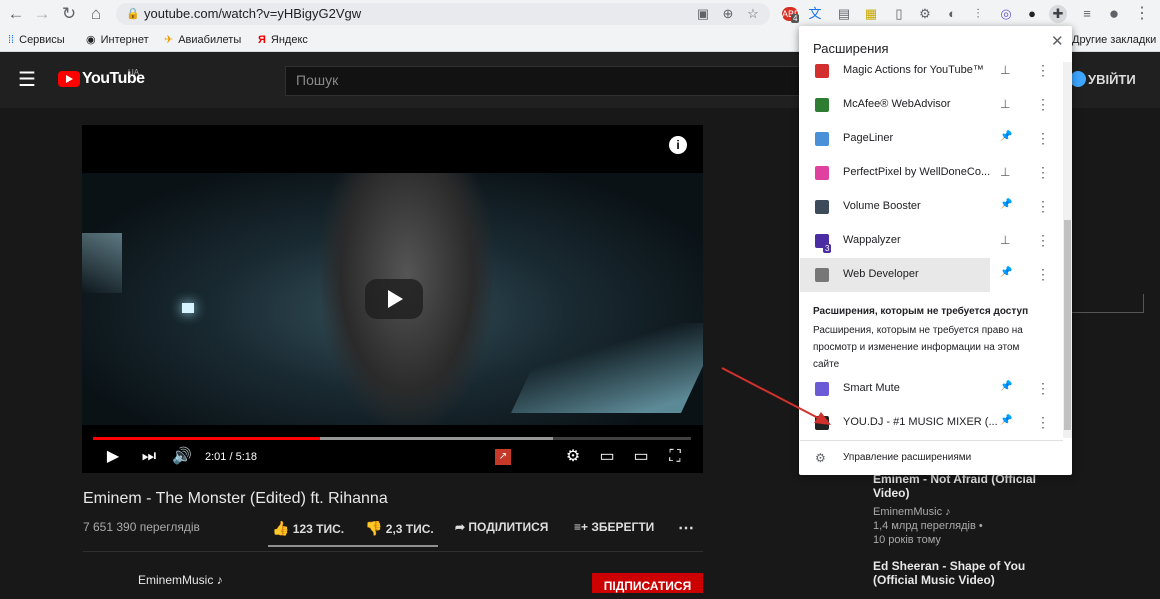  What do you see at coordinates (931, 207) in the screenshot?
I see `extension-row: Volume Booster 📌 ⋮` at bounding box center [931, 207].